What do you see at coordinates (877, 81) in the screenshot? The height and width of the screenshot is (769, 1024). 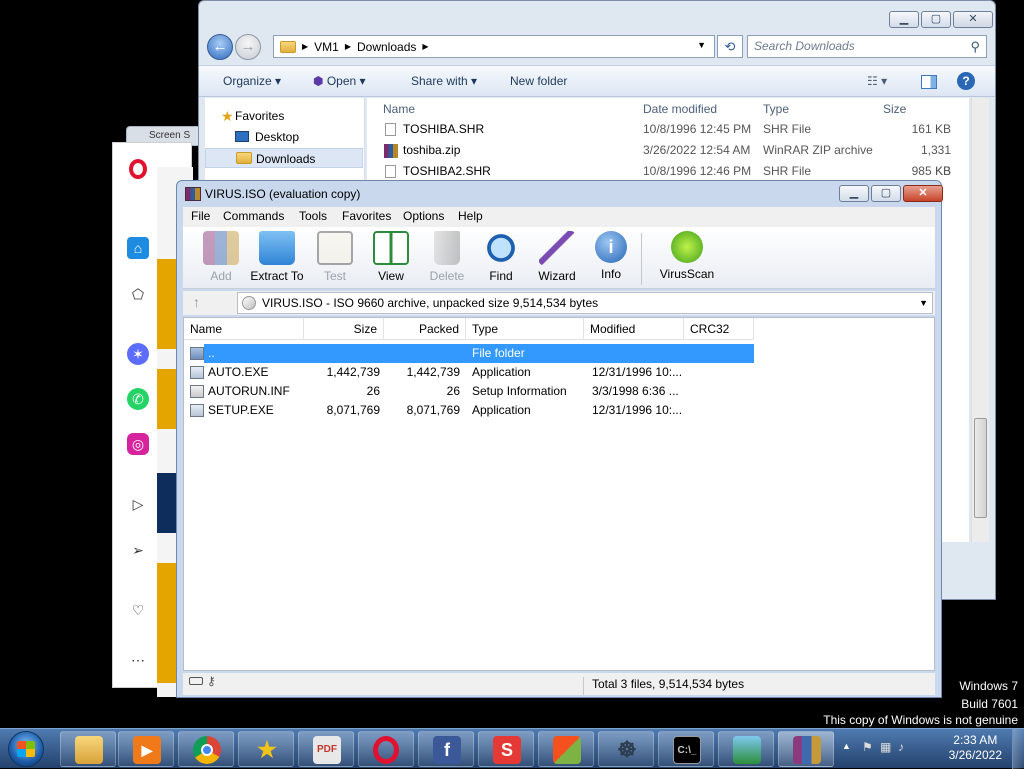 I see `view-options-icon: ☷ ▾` at bounding box center [877, 81].